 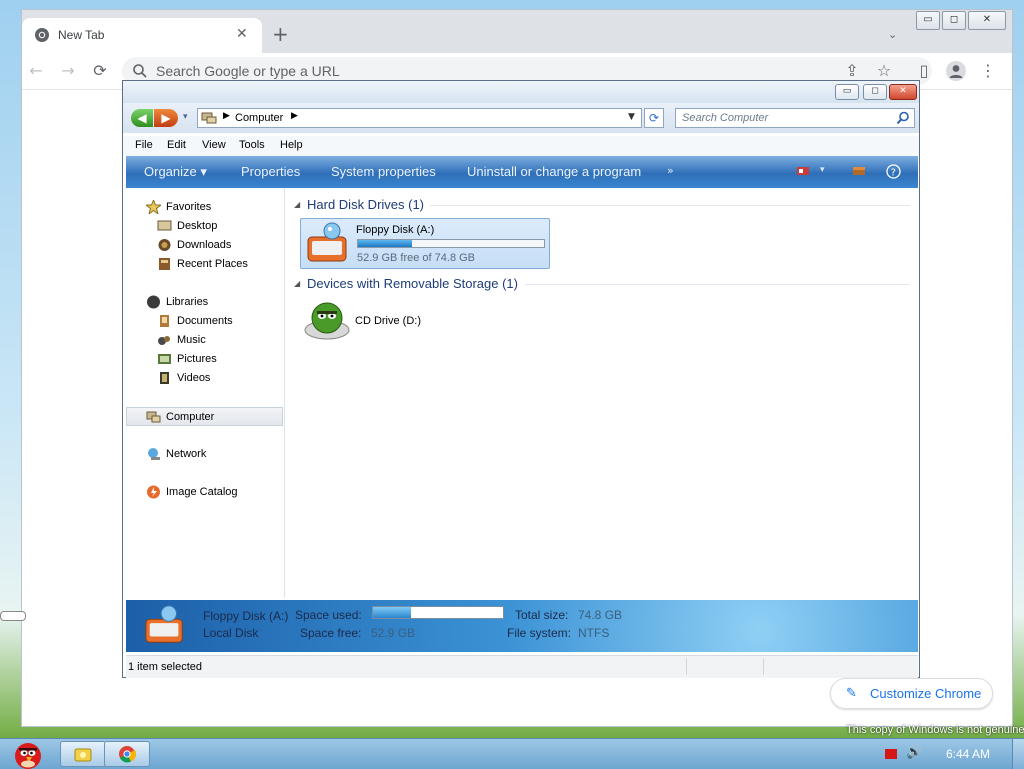 I want to click on status-text: 1 item selected, so click(x=165, y=667).